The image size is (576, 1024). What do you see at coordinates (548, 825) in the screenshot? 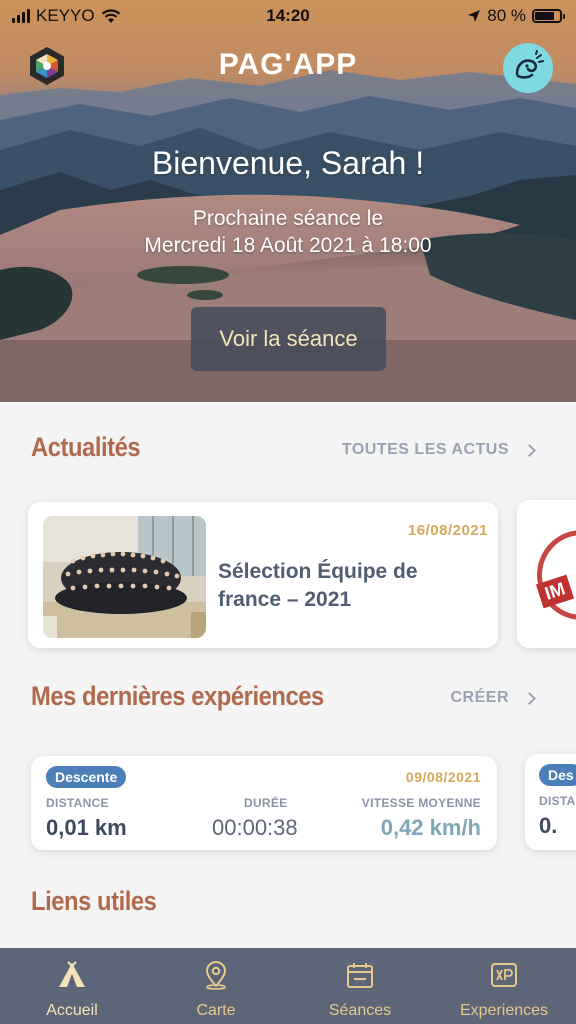
I see `distance-value: 0.` at bounding box center [548, 825].